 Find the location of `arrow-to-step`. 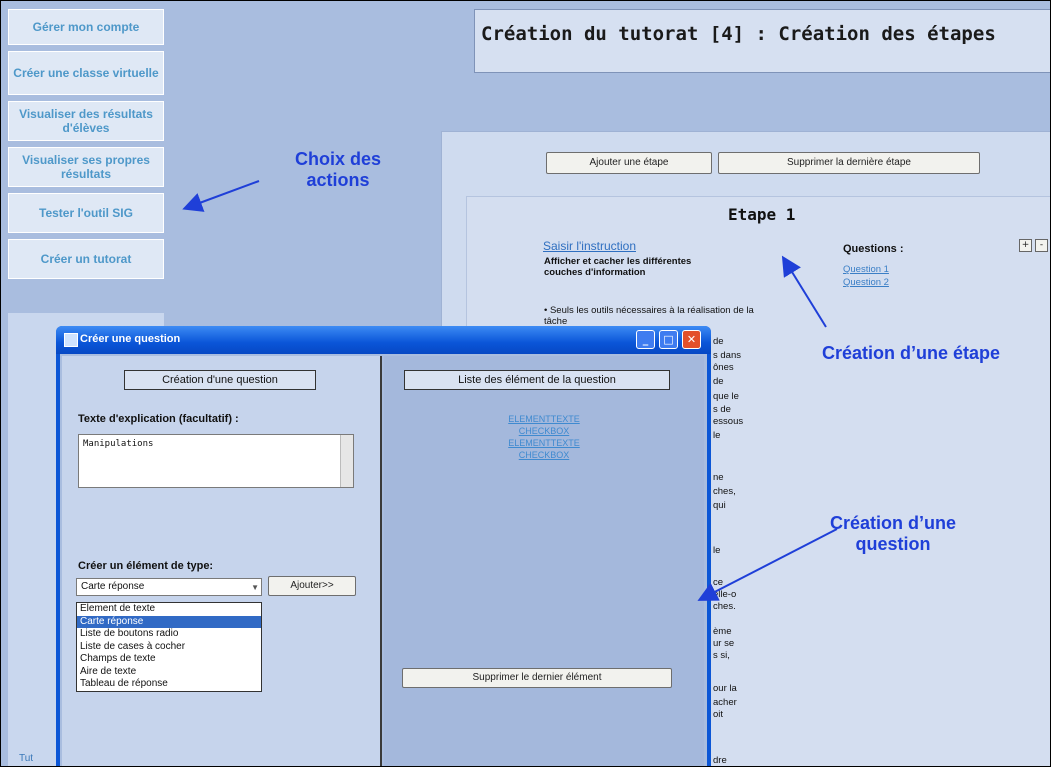

arrow-to-step is located at coordinates (804, 291).